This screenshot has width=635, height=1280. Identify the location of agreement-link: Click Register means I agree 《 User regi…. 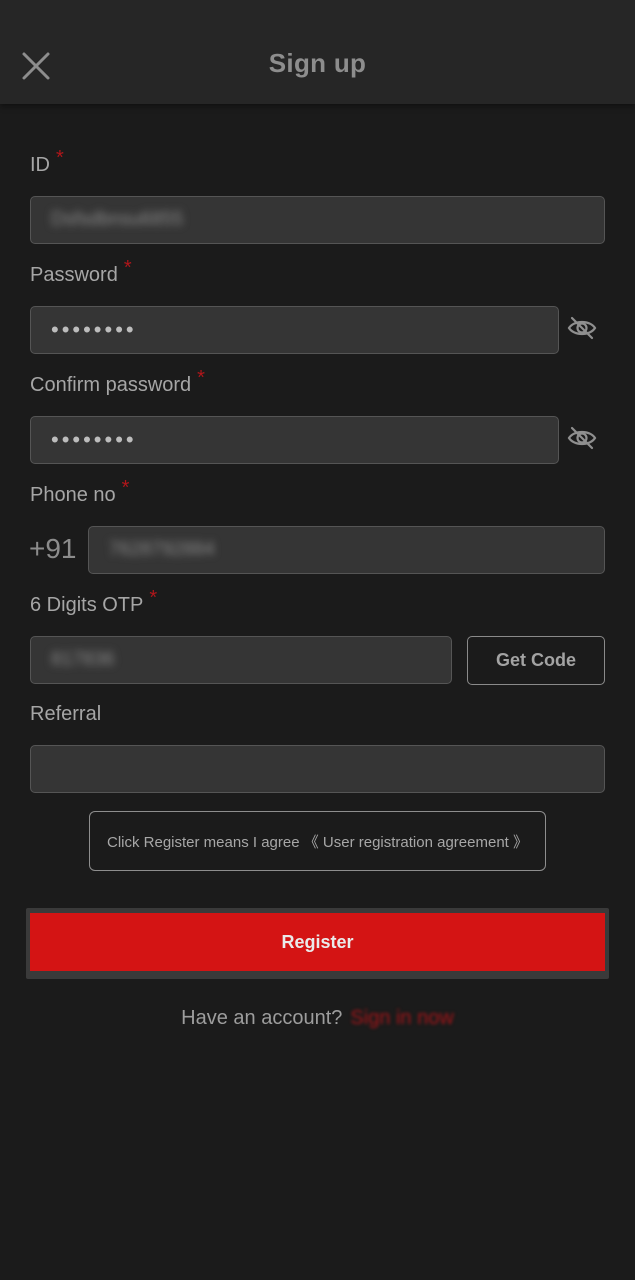
(317, 841).